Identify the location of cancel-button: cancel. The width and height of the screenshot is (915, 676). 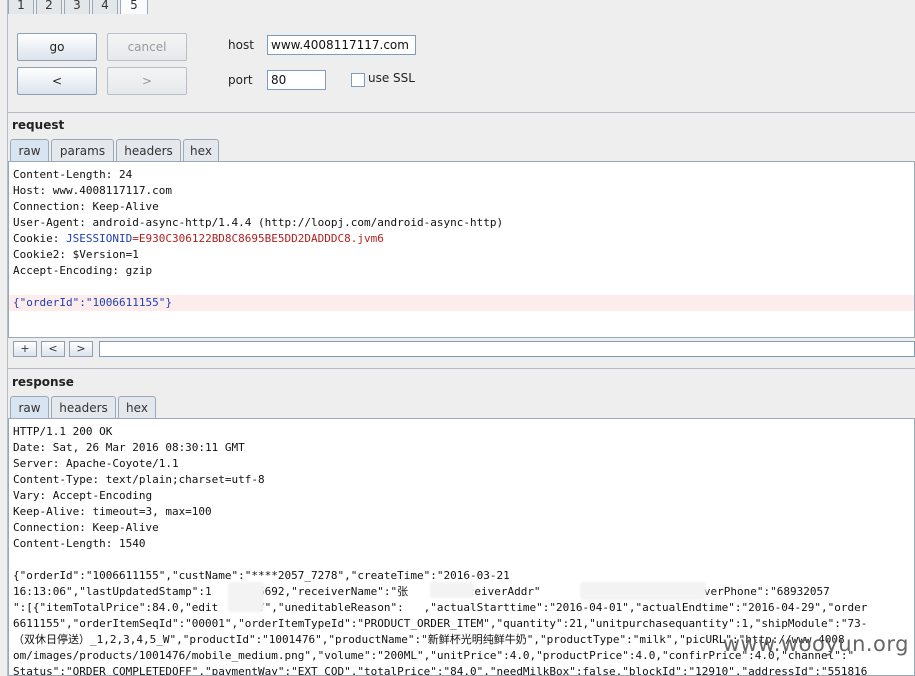
(147, 47).